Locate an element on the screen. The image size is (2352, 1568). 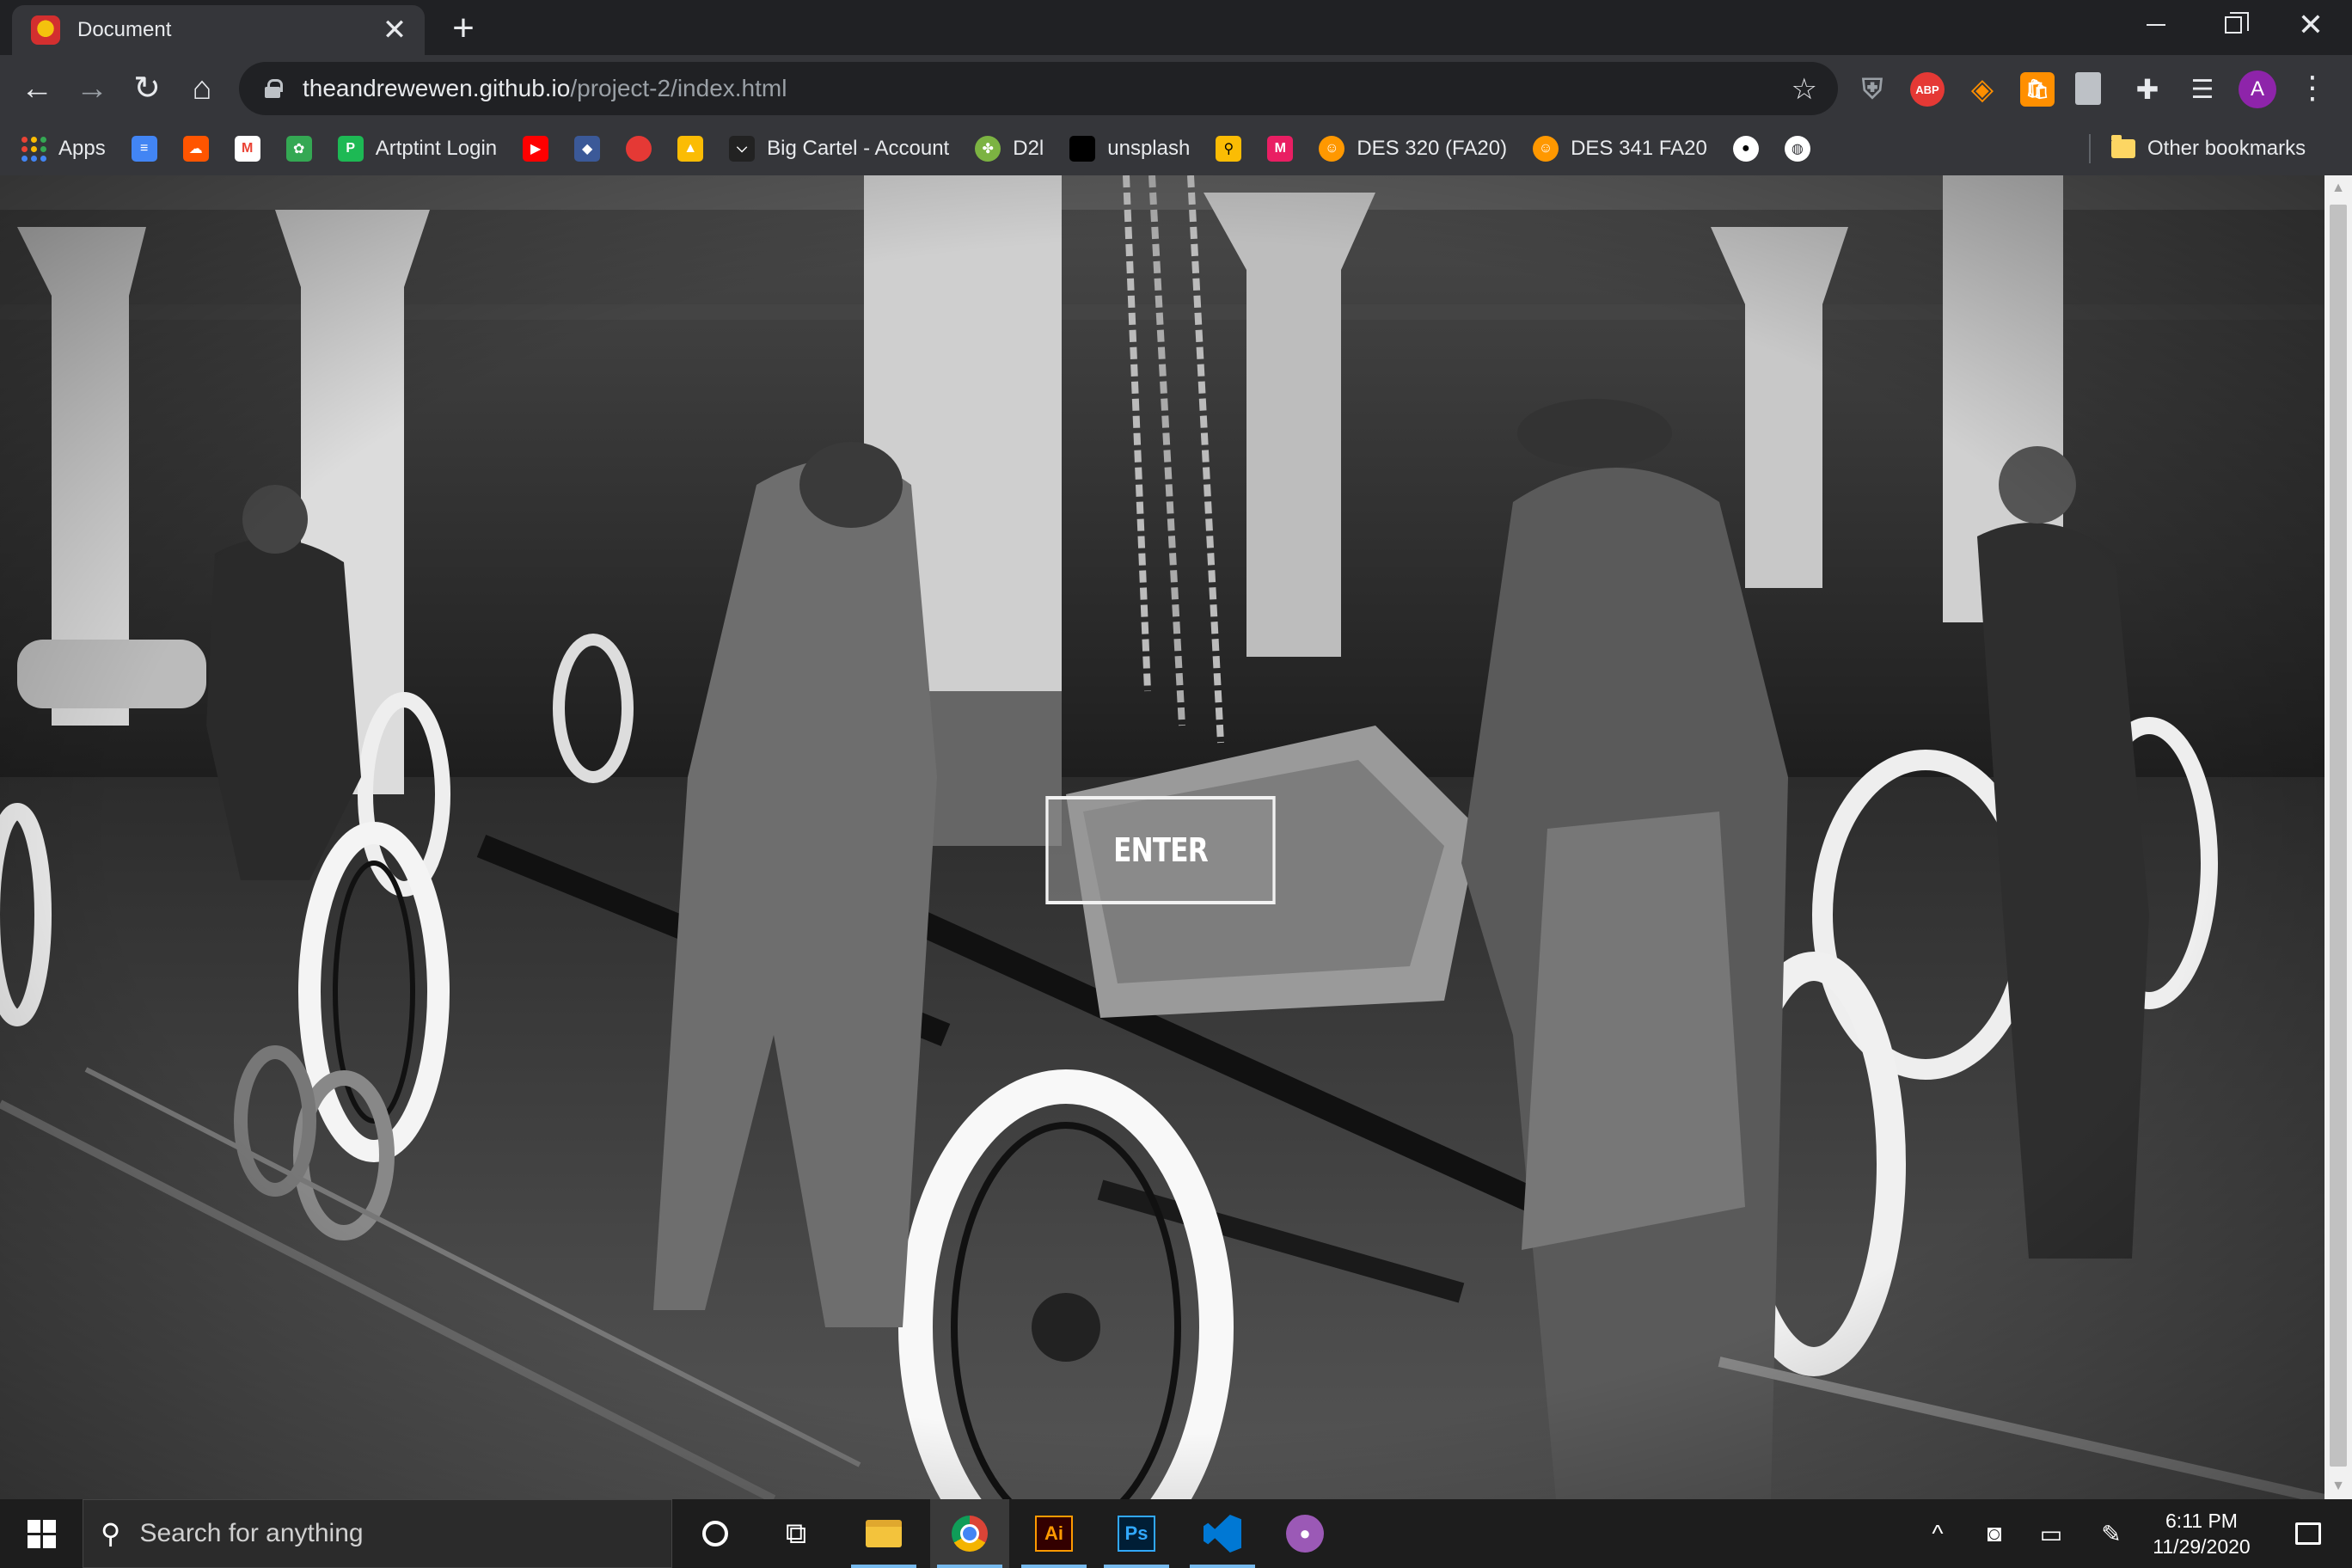
back-arrow-icon: ← is located at coordinates (37, 88).